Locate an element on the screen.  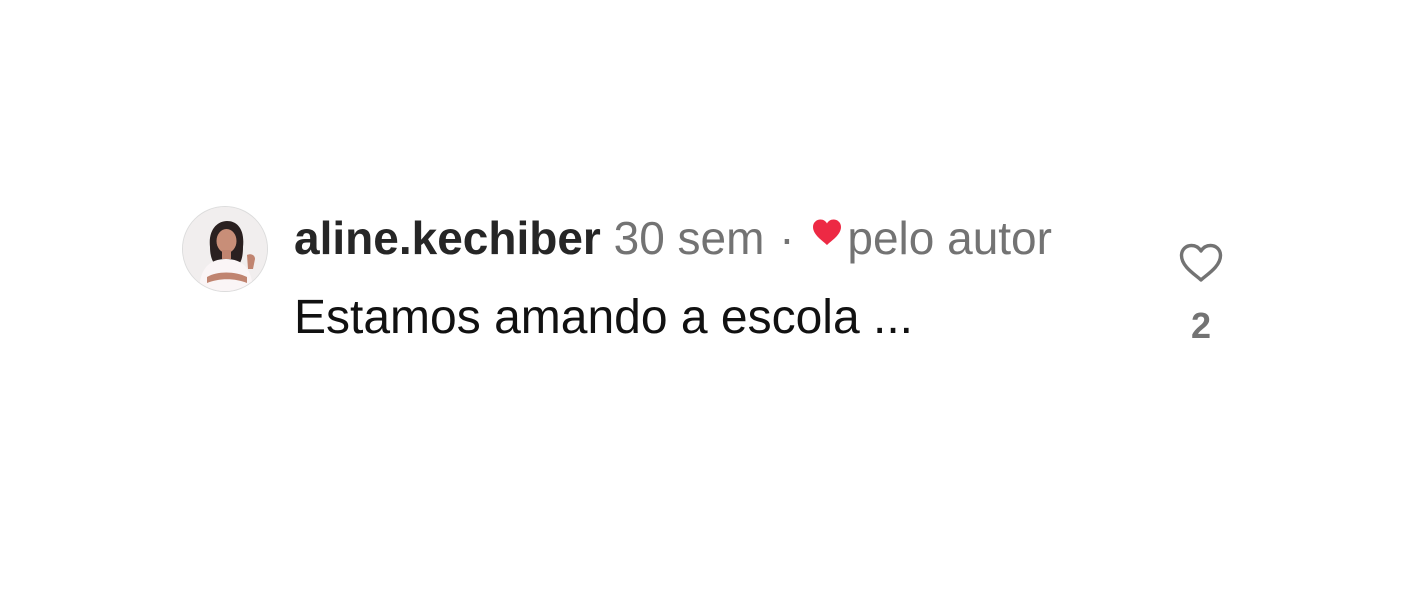
heart-outline-icon is located at coordinates (1201, 263).